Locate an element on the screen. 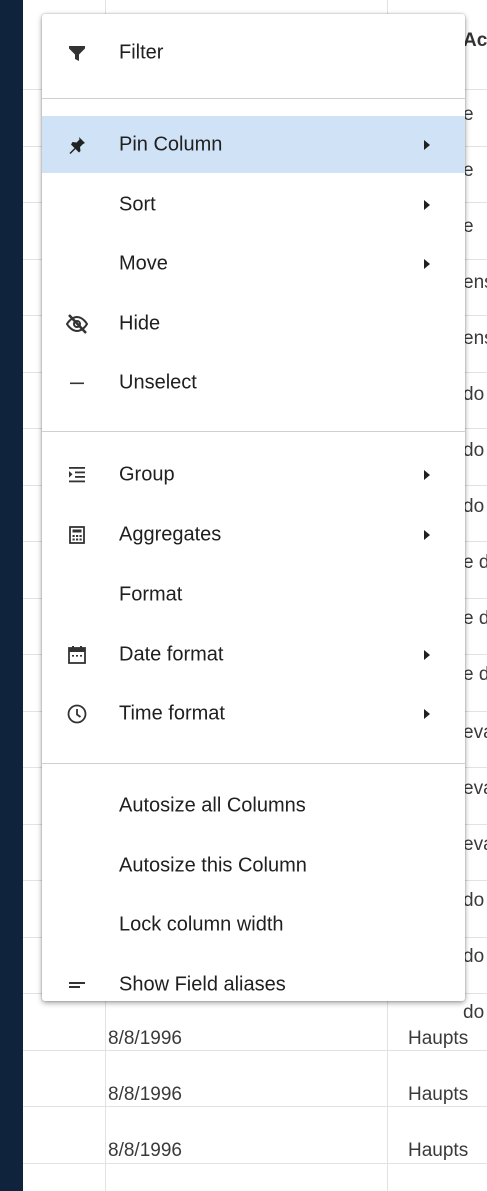  menu-item-label: Hide is located at coordinates (140, 323).